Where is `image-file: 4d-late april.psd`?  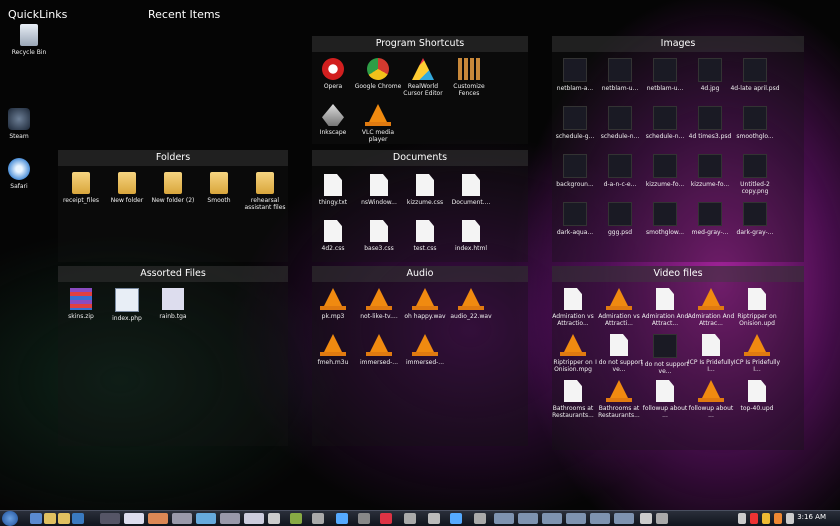
image-file: 4d-late april.psd is located at coordinates (755, 75).